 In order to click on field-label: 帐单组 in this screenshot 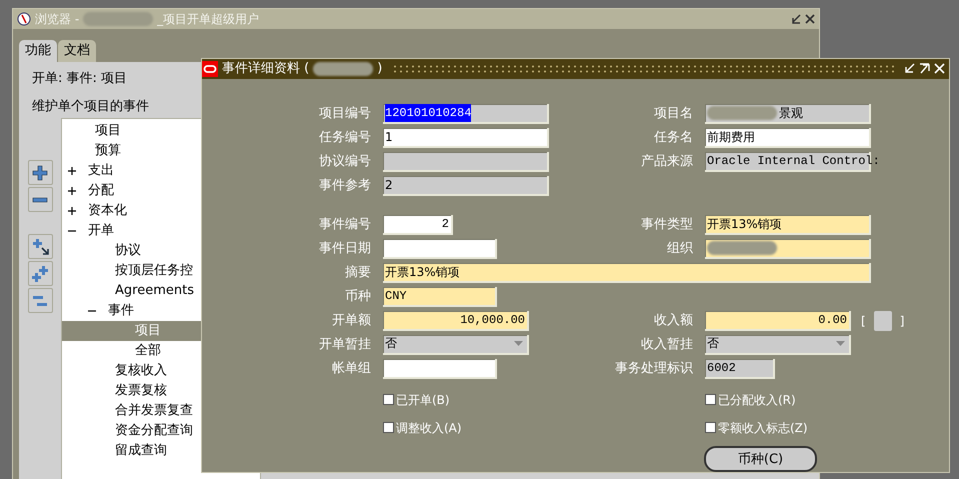, I will do `click(351, 369)`.